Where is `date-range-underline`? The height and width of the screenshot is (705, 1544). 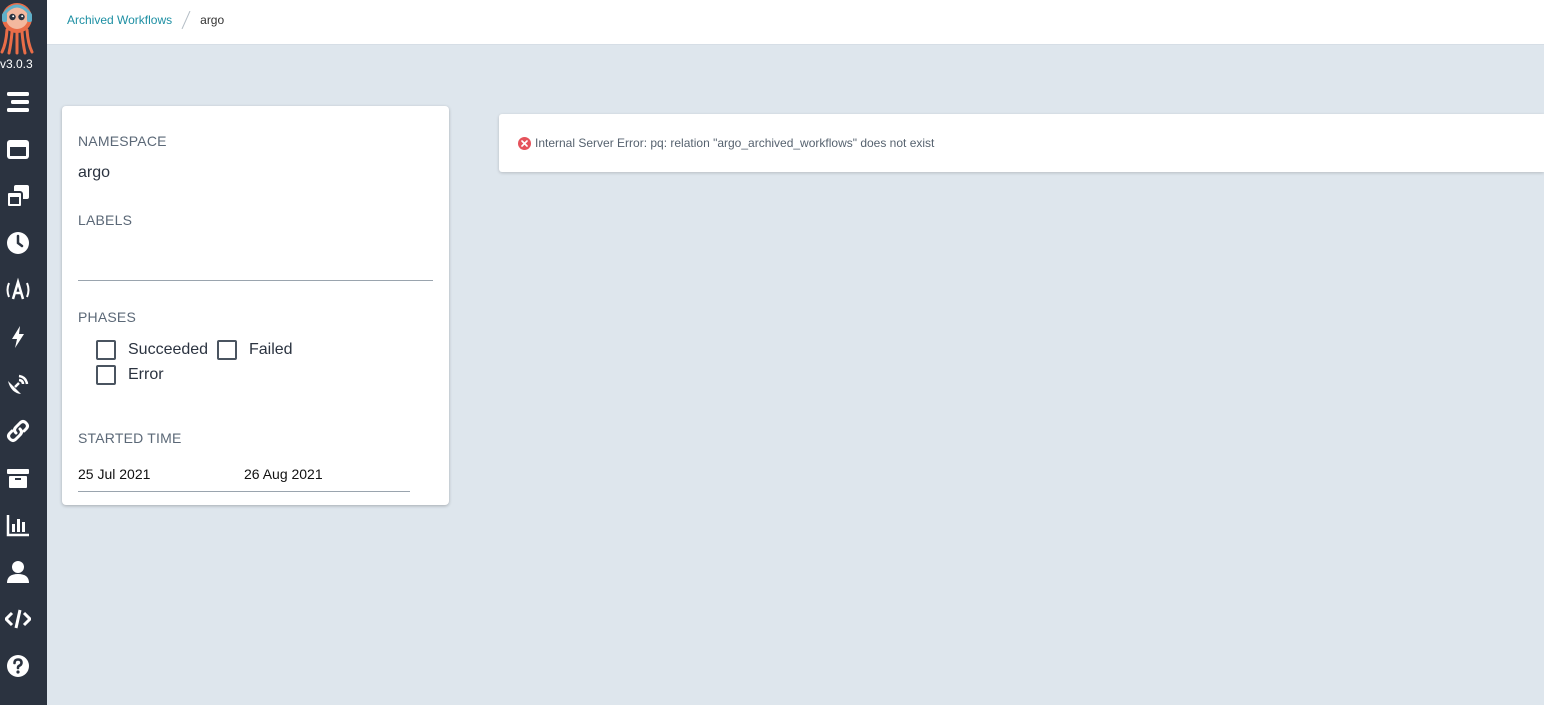 date-range-underline is located at coordinates (244, 491).